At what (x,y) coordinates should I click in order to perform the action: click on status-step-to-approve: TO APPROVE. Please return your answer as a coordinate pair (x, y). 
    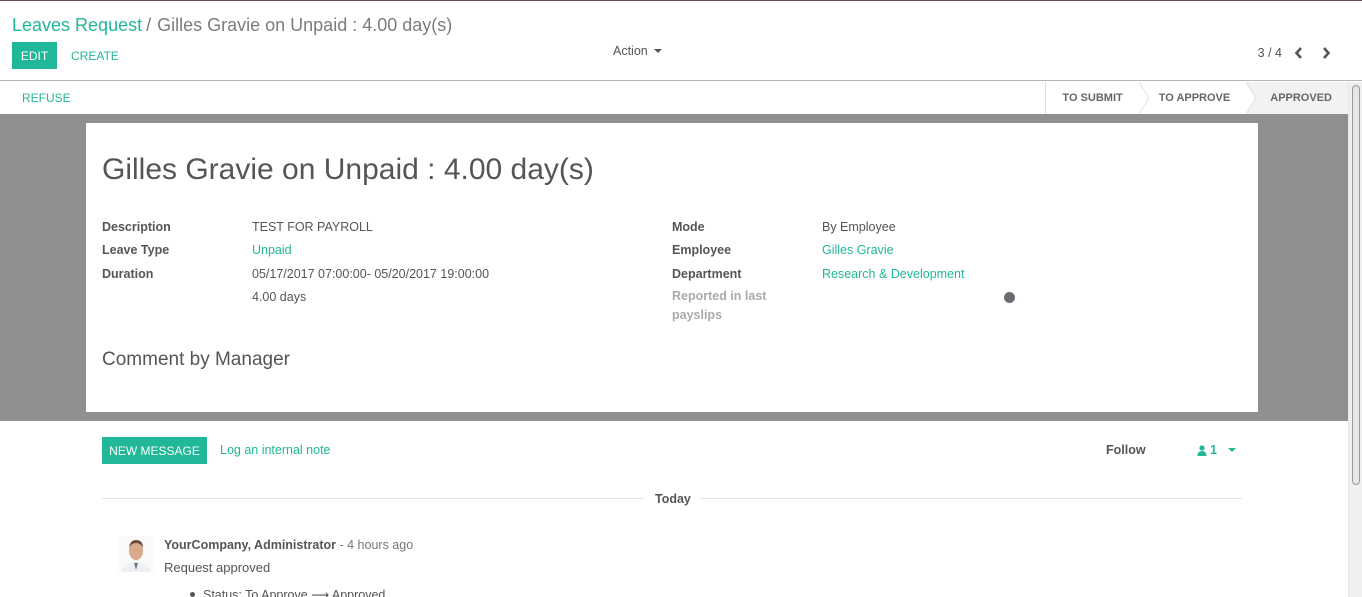
    Looking at the image, I should click on (1197, 98).